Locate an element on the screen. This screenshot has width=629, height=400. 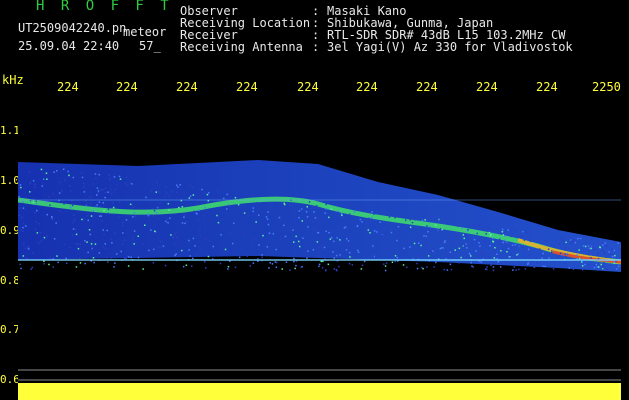
y-tick-label: 0.8 is located at coordinates (10, 280).